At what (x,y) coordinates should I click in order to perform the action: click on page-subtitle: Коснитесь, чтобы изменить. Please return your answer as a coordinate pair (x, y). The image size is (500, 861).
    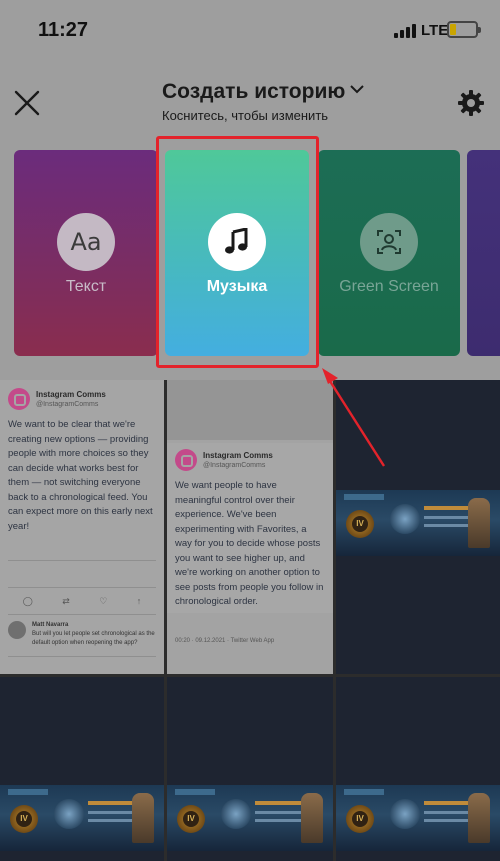
    Looking at the image, I should click on (245, 115).